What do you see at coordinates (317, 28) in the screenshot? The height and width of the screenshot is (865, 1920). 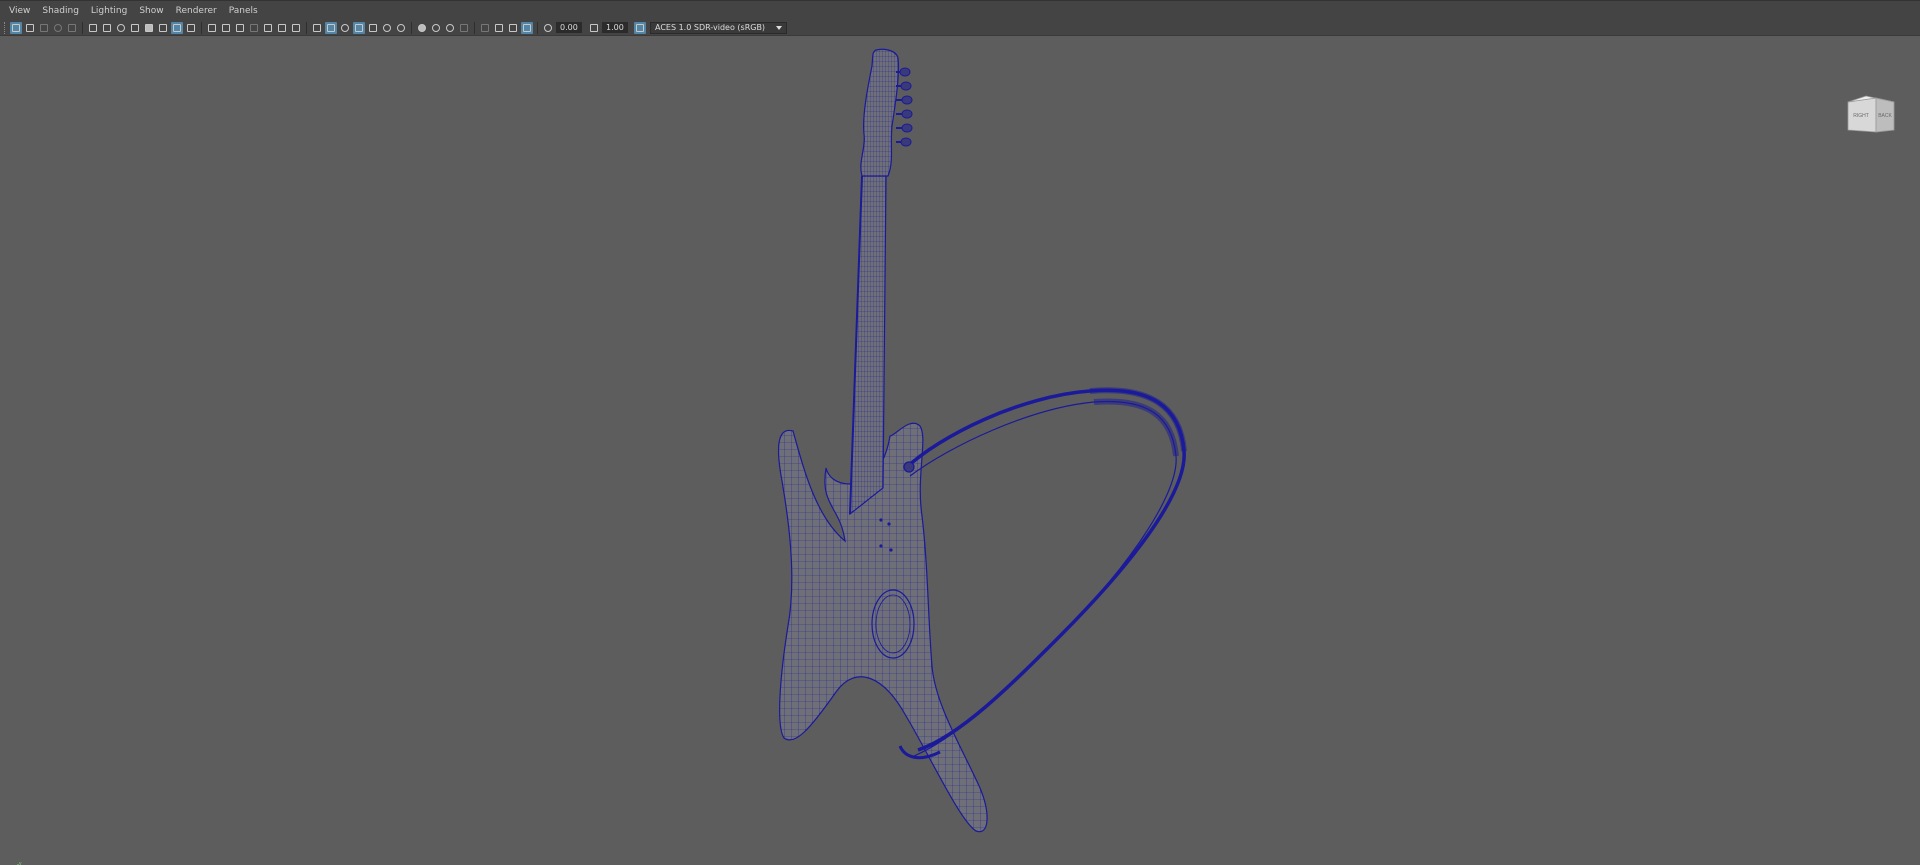 I see `wireframe-icon` at bounding box center [317, 28].